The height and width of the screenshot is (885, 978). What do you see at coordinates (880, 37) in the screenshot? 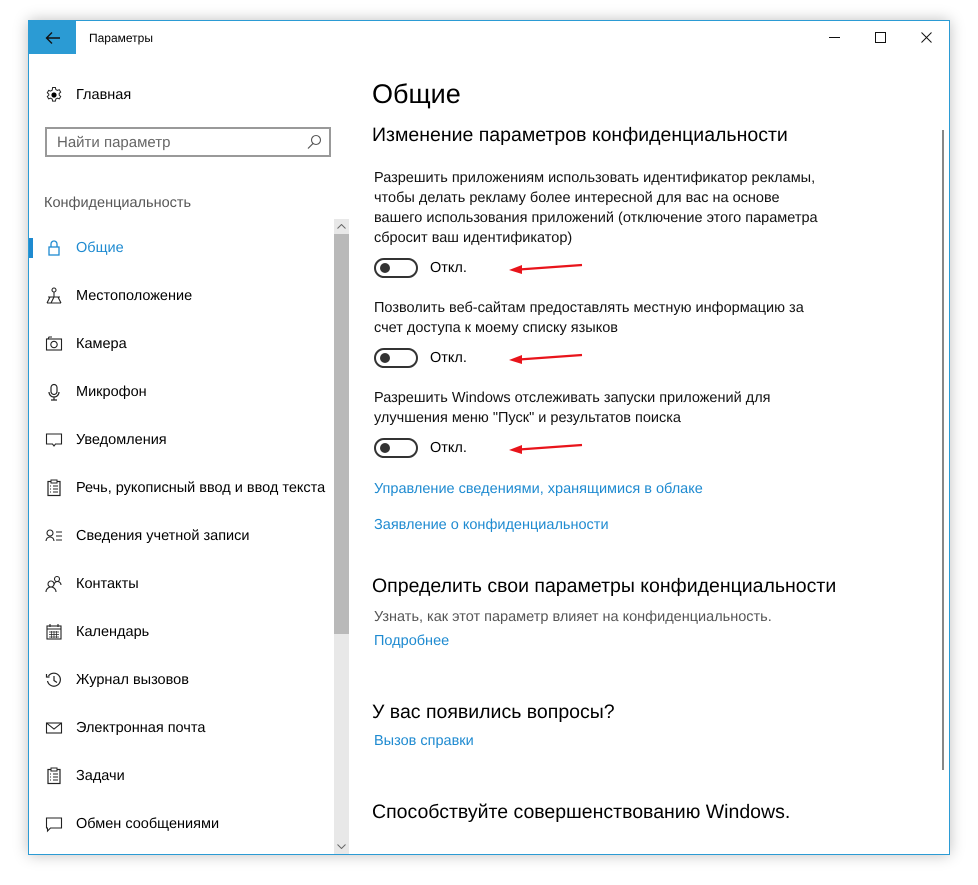
I see `maximize-icon` at bounding box center [880, 37].